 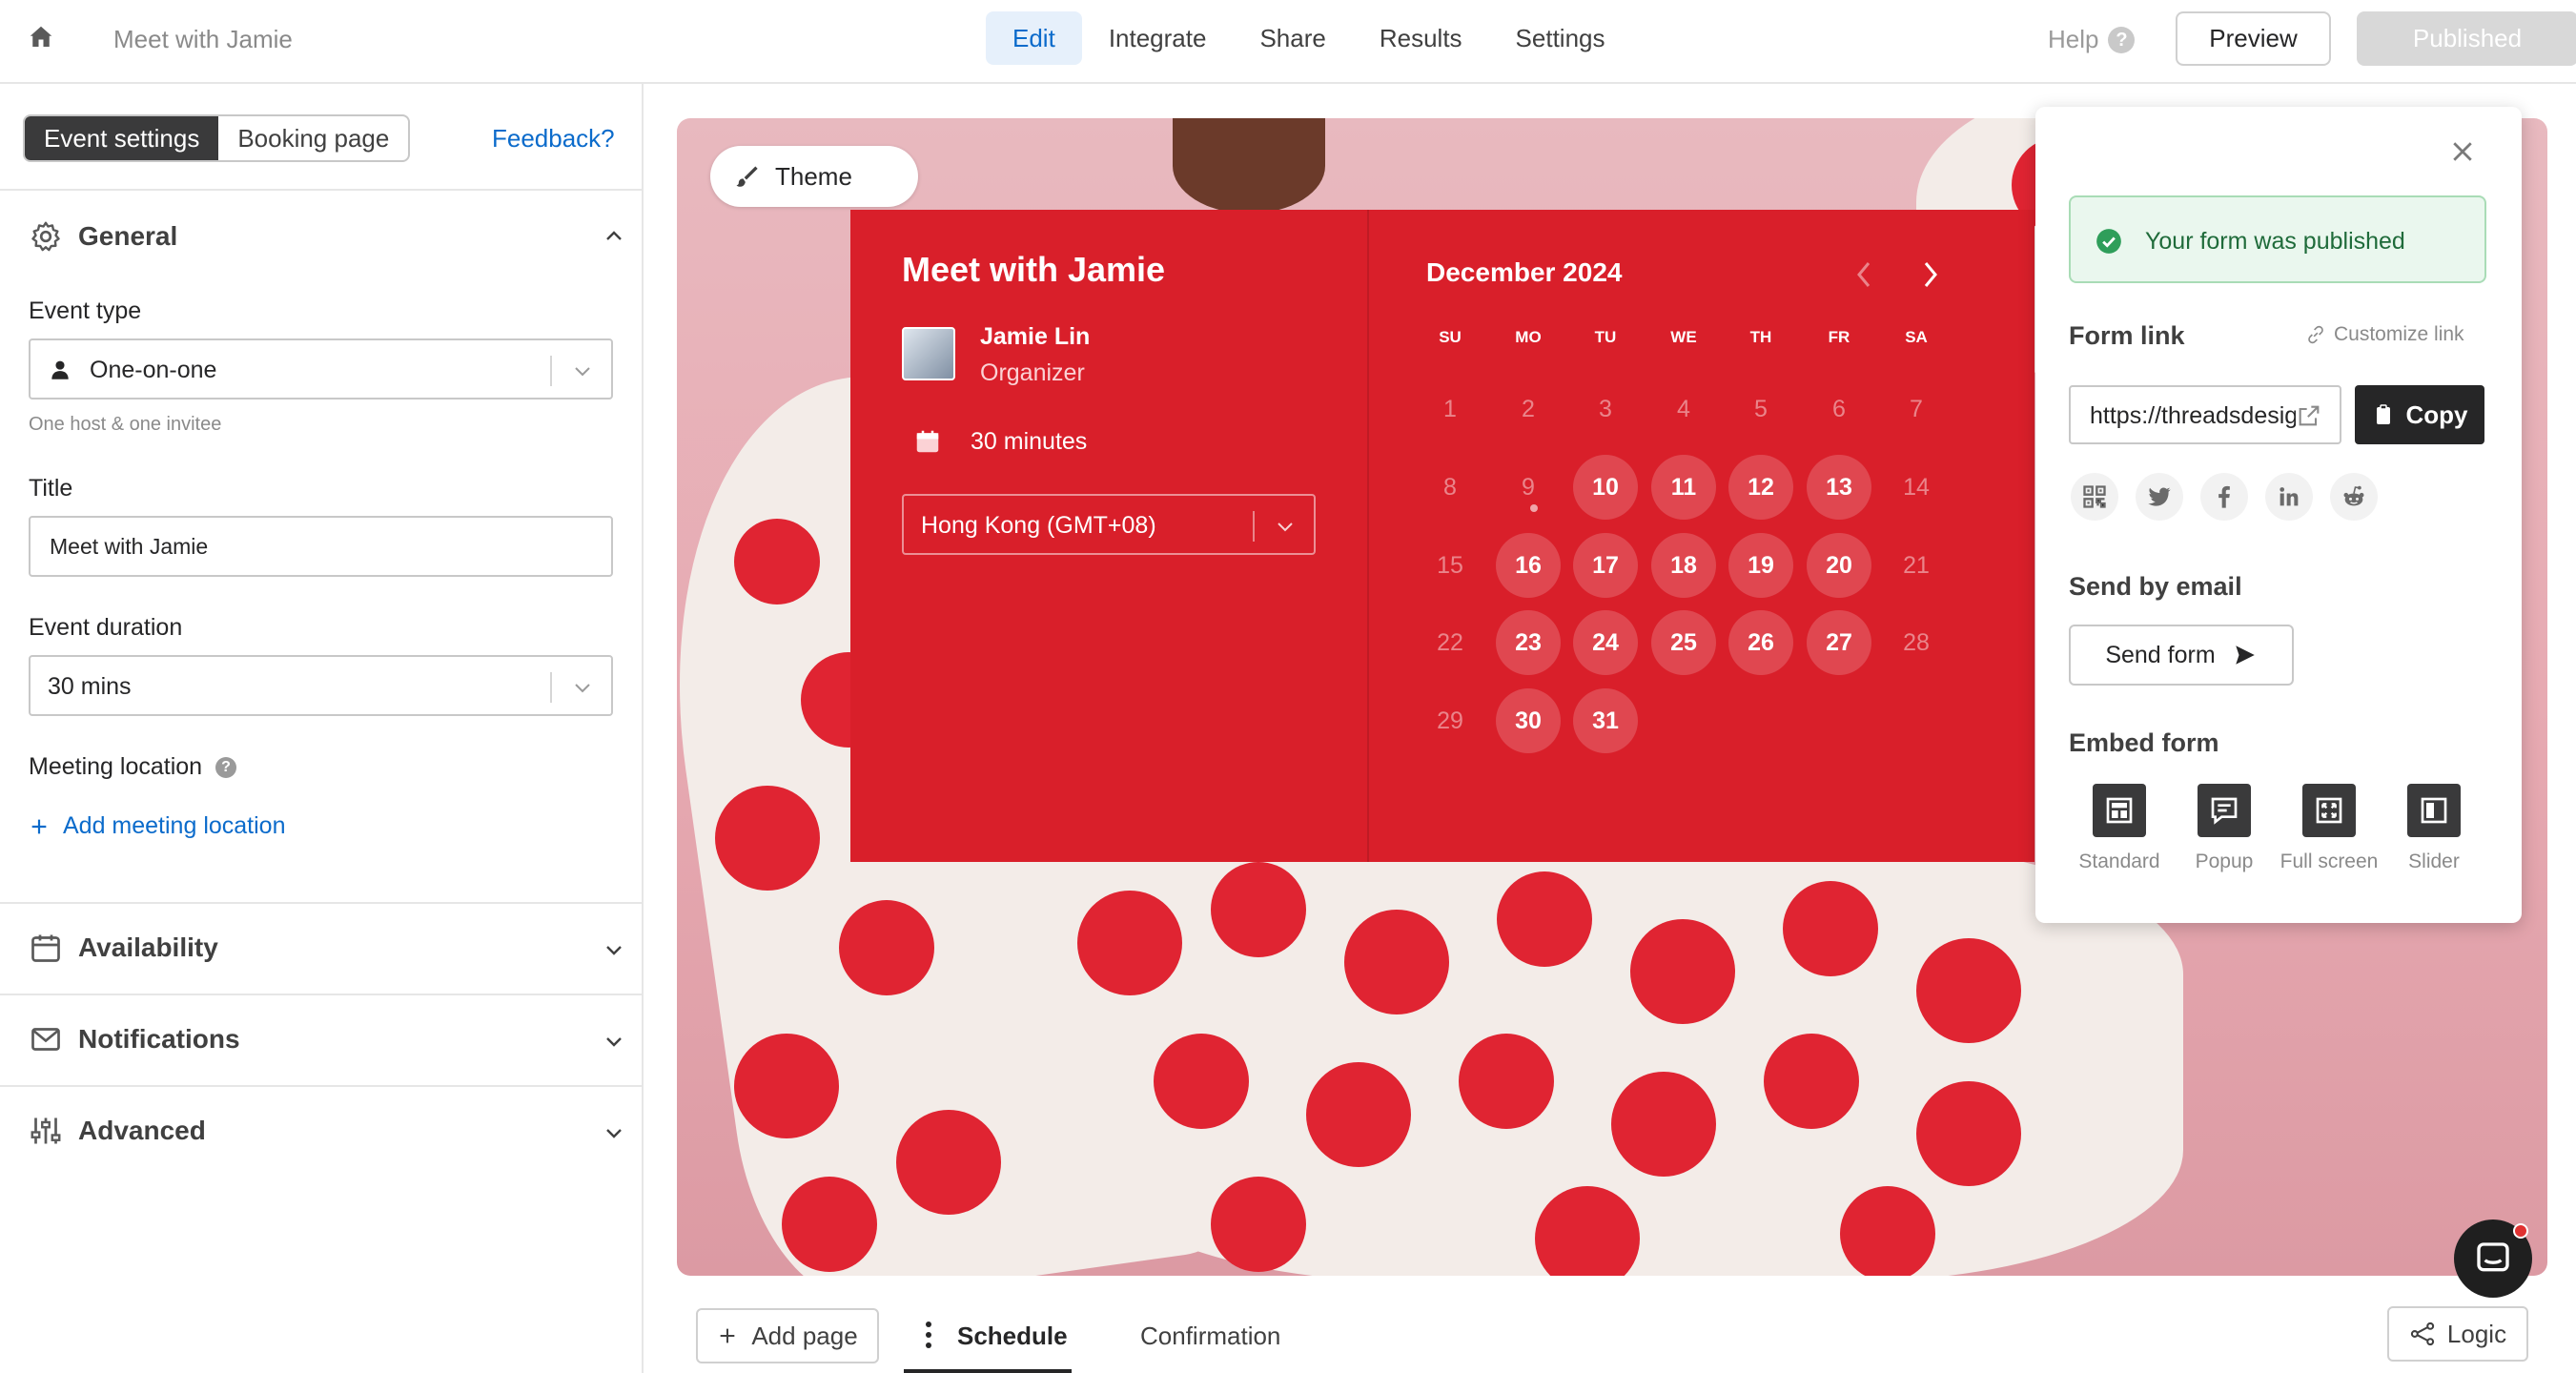 I want to click on embed-full-screen: Full screen, so click(x=2329, y=829).